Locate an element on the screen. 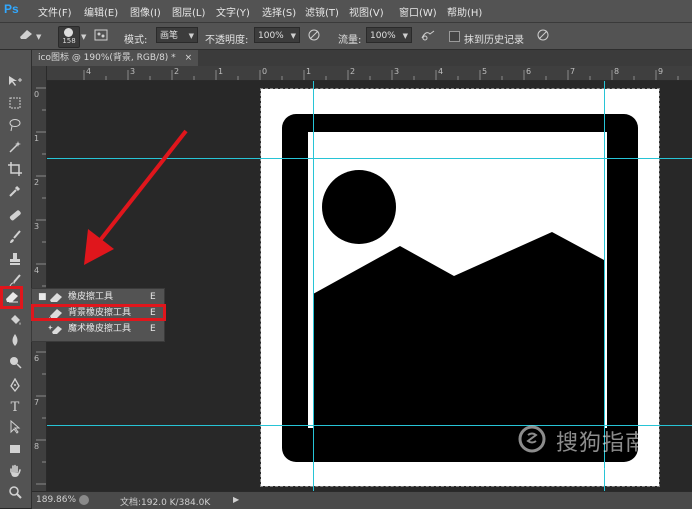 This screenshot has width=692, height=509. pen-tool-icon is located at coordinates (15, 386).